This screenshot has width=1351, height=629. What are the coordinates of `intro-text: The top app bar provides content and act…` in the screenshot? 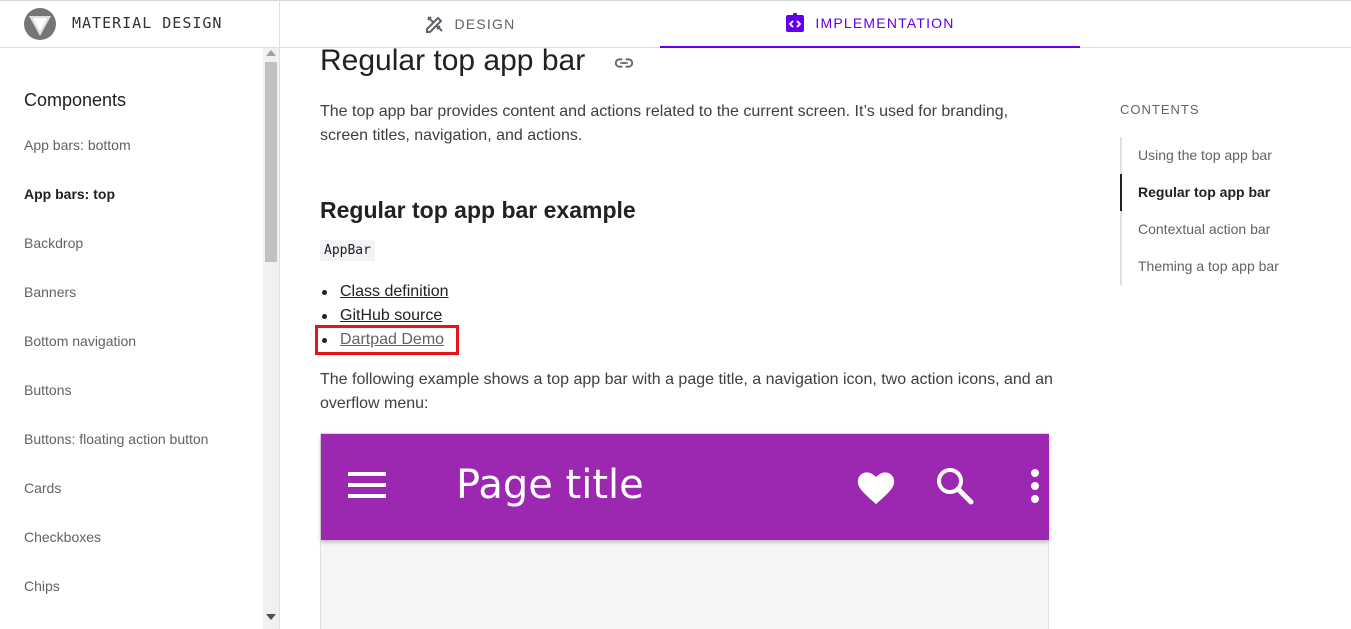 It's located at (664, 123).